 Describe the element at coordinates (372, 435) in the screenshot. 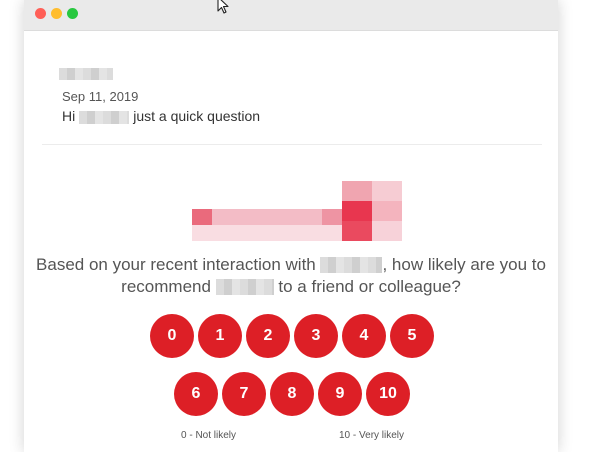

I see `scale-high-label: 10 - Very likely` at that location.